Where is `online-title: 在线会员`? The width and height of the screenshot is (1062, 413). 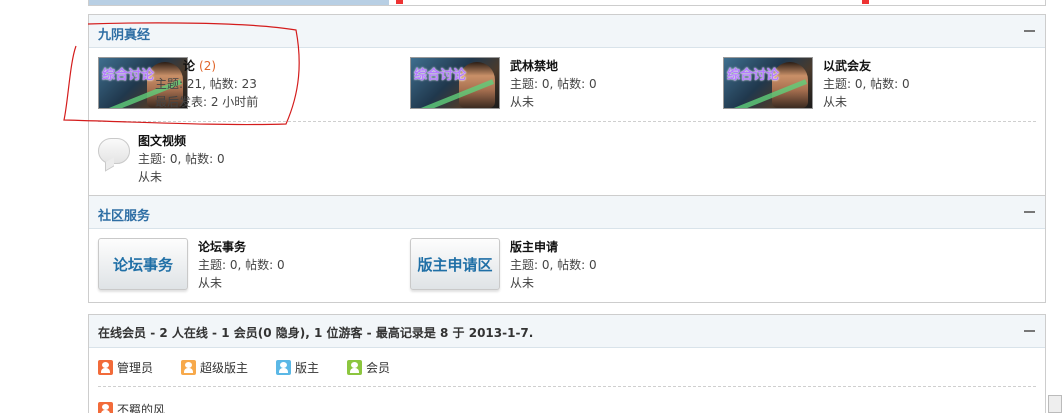
online-title: 在线会员 is located at coordinates (122, 333).